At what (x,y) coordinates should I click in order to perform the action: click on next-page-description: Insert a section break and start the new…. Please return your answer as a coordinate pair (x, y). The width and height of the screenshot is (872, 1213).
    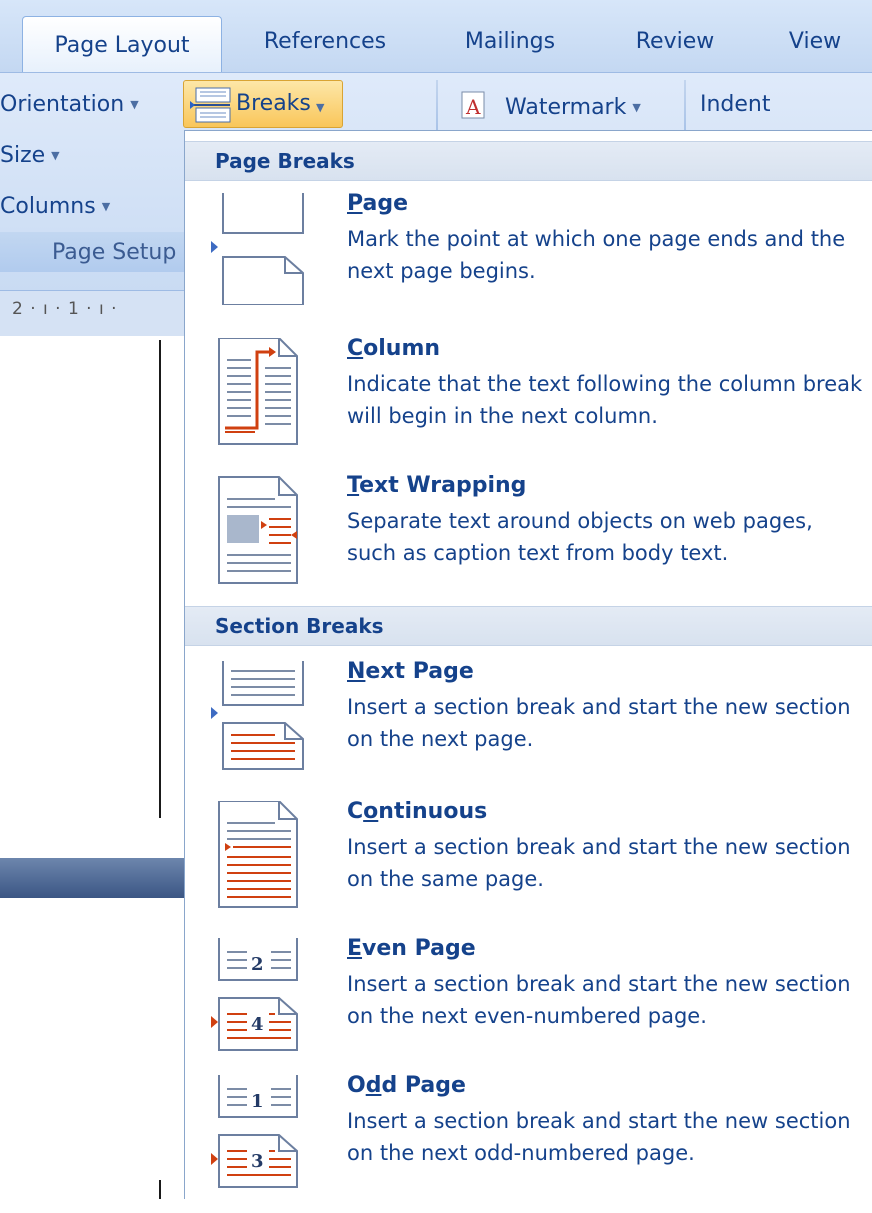
    Looking at the image, I should click on (599, 723).